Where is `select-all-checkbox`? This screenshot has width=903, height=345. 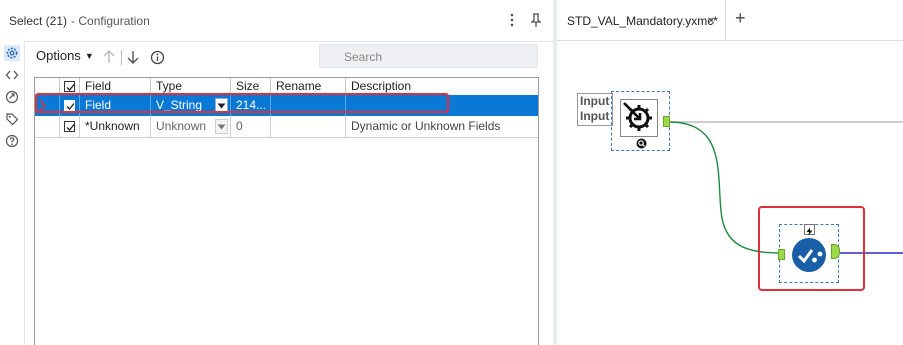
select-all-checkbox is located at coordinates (70, 86).